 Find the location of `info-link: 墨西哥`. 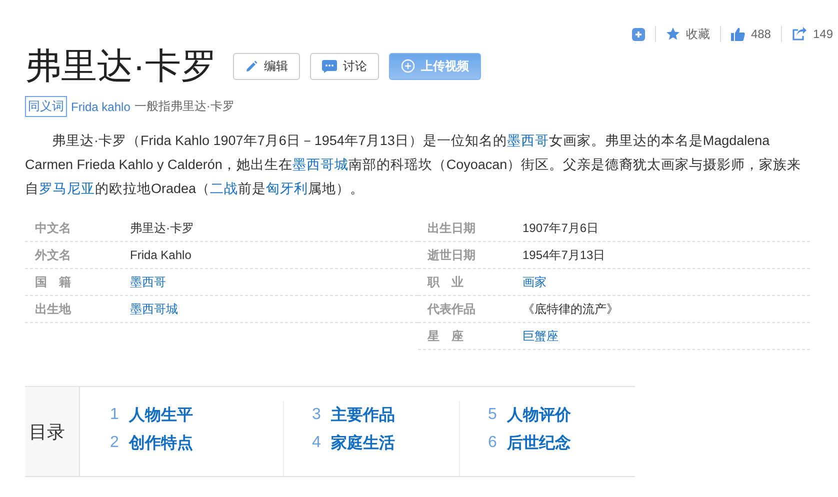

info-link: 墨西哥 is located at coordinates (148, 282).